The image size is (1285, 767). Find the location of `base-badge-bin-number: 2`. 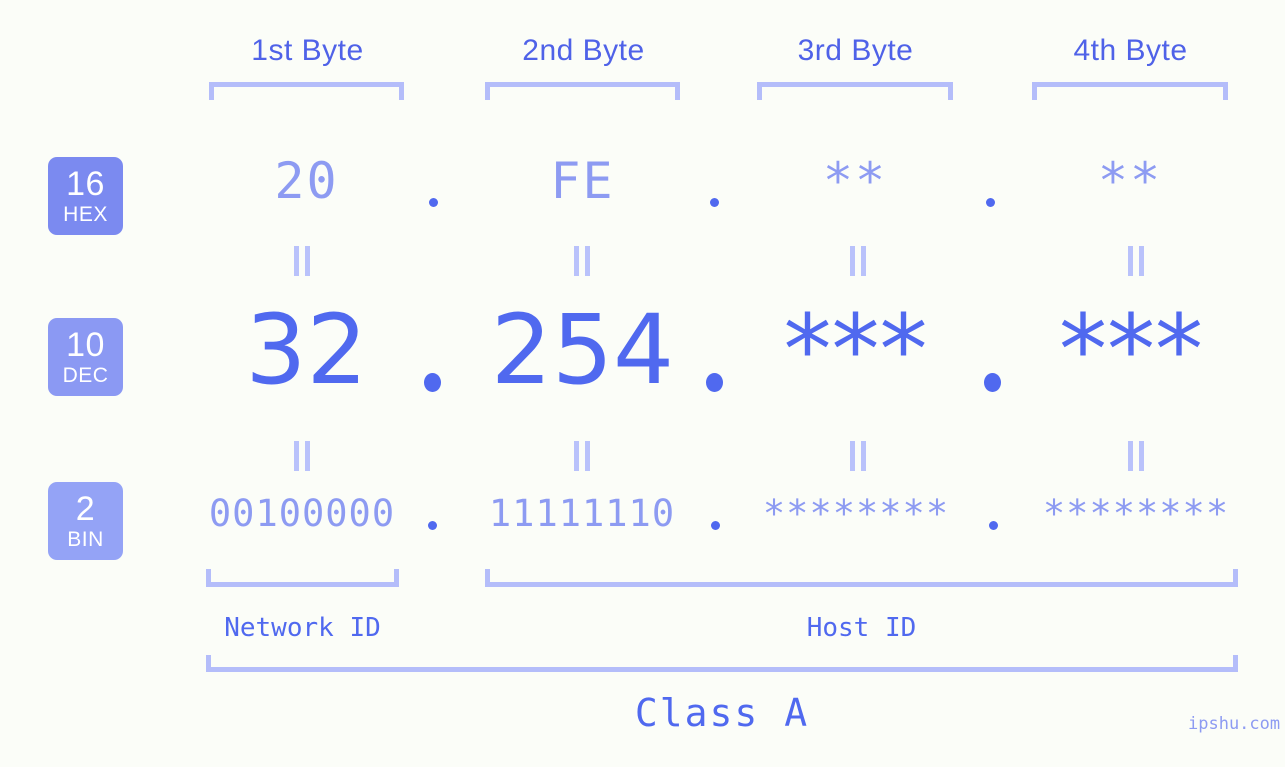

base-badge-bin-number: 2 is located at coordinates (85, 509).